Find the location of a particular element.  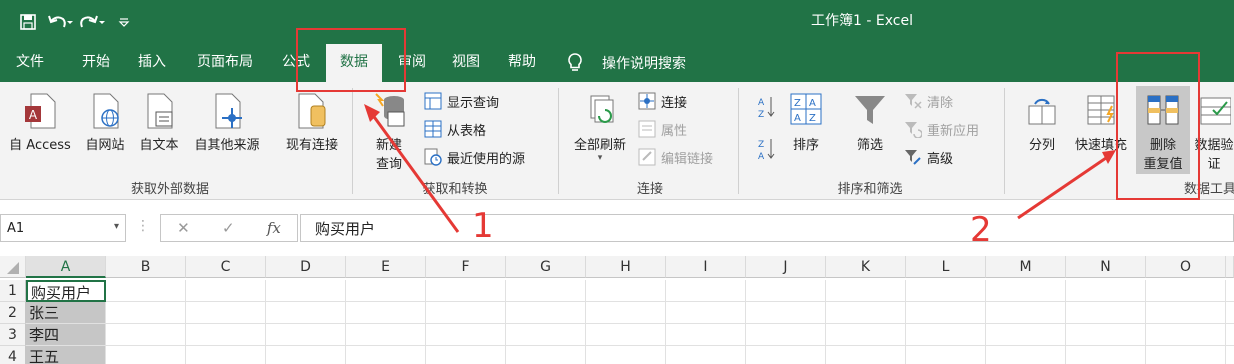

annotation-number-2: 2 is located at coordinates (981, 230).